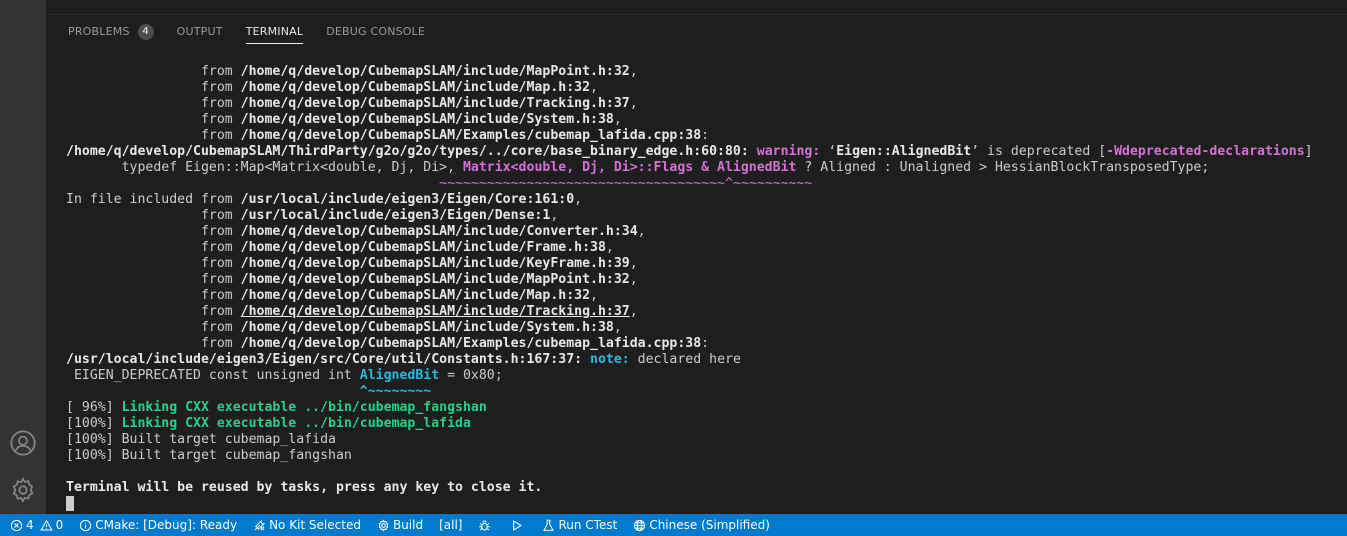 Image resolution: width=1347 pixels, height=536 pixels. What do you see at coordinates (685, 359) in the screenshot?
I see `terminal-text: declared here` at bounding box center [685, 359].